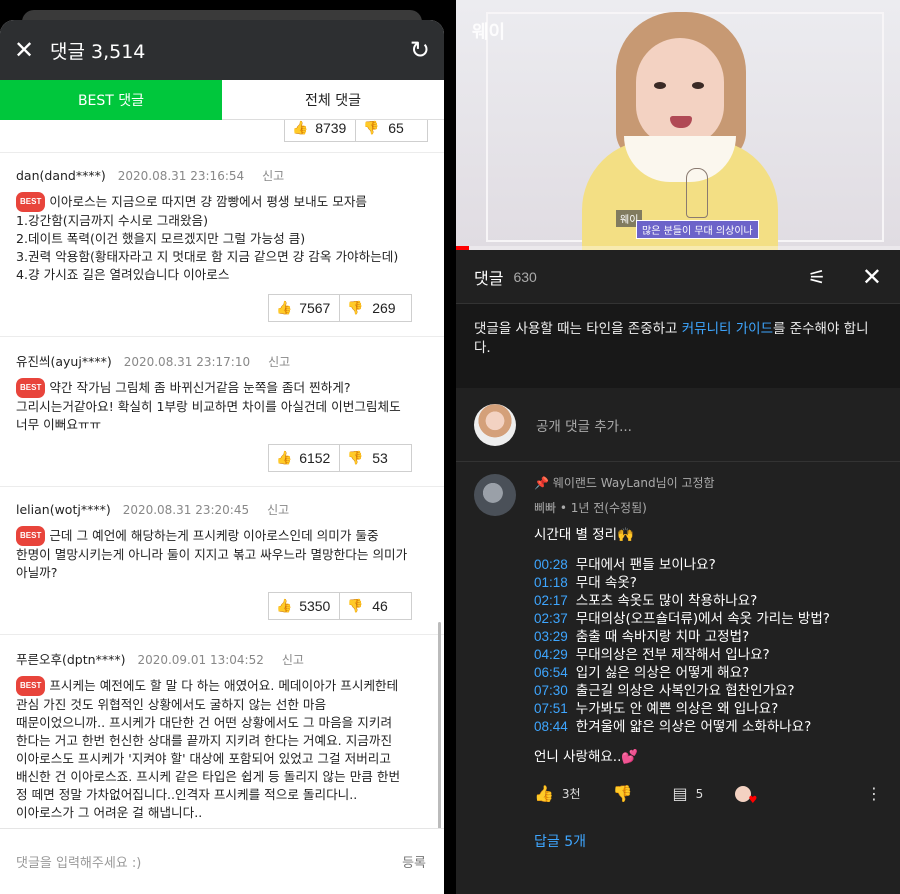 This screenshot has height=894, width=900. What do you see at coordinates (222, 606) in the screenshot?
I see `vote-row: 👍 5350 👎 46` at bounding box center [222, 606].